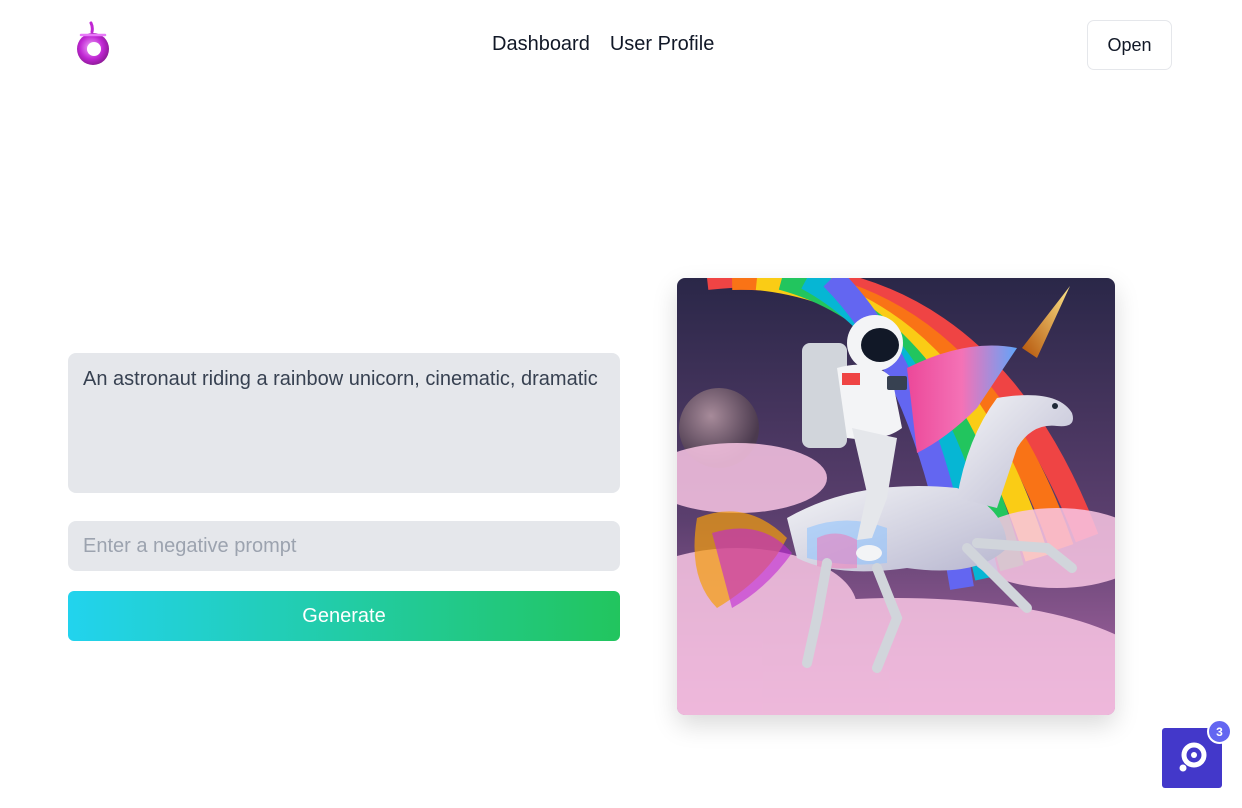  I want to click on negative-prompt-input, so click(344, 546).